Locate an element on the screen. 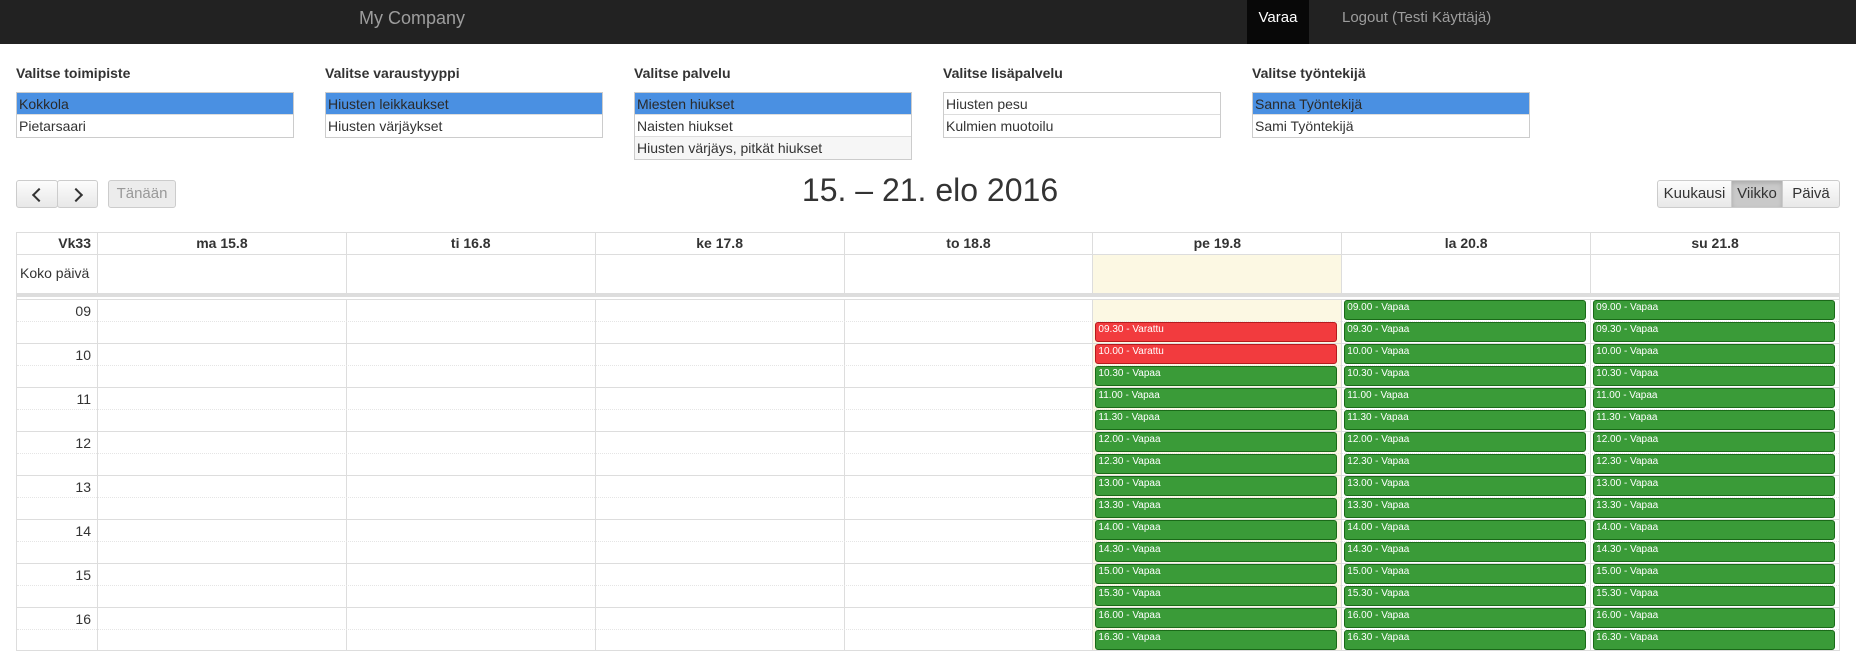 Image resolution: width=1856 pixels, height=661 pixels. today-button: Tänään is located at coordinates (142, 194).